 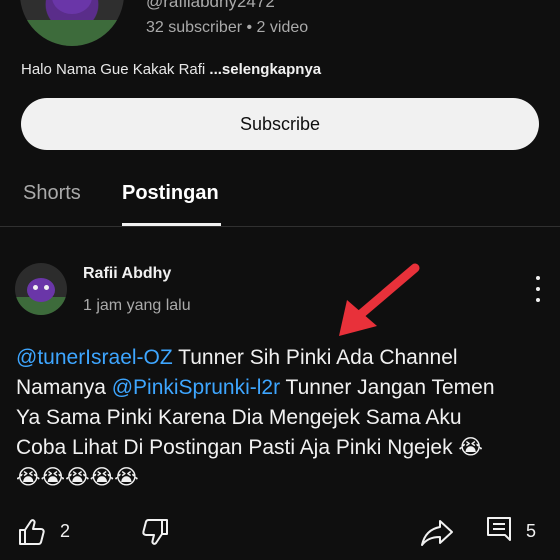 I want to click on tab-postingan: Postingan, so click(x=170, y=193).